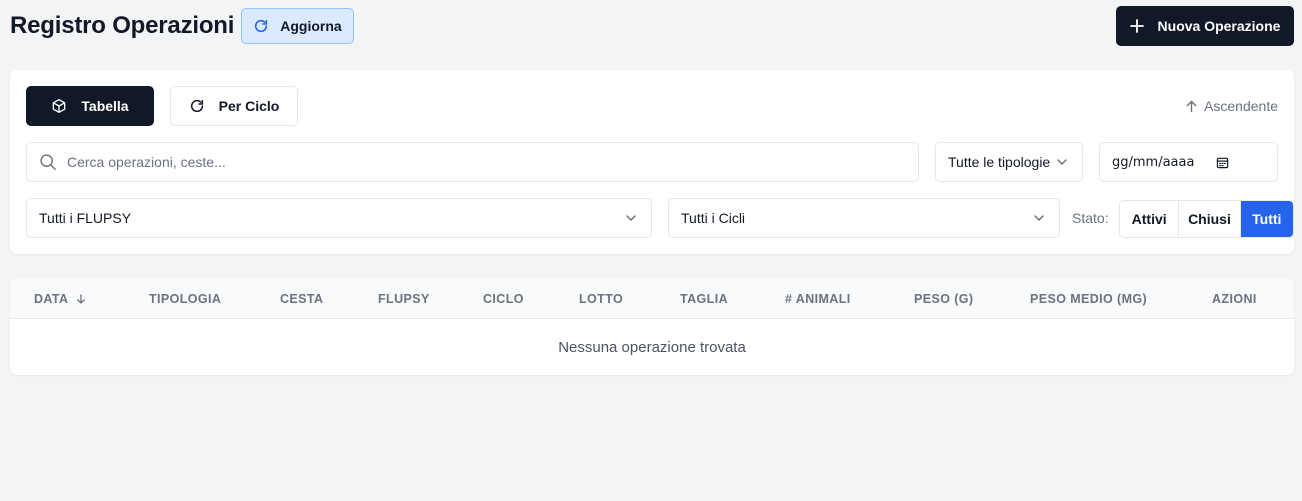 This screenshot has width=1302, height=501. I want to click on flupsy-select: Tutti i FLUPSY, so click(339, 218).